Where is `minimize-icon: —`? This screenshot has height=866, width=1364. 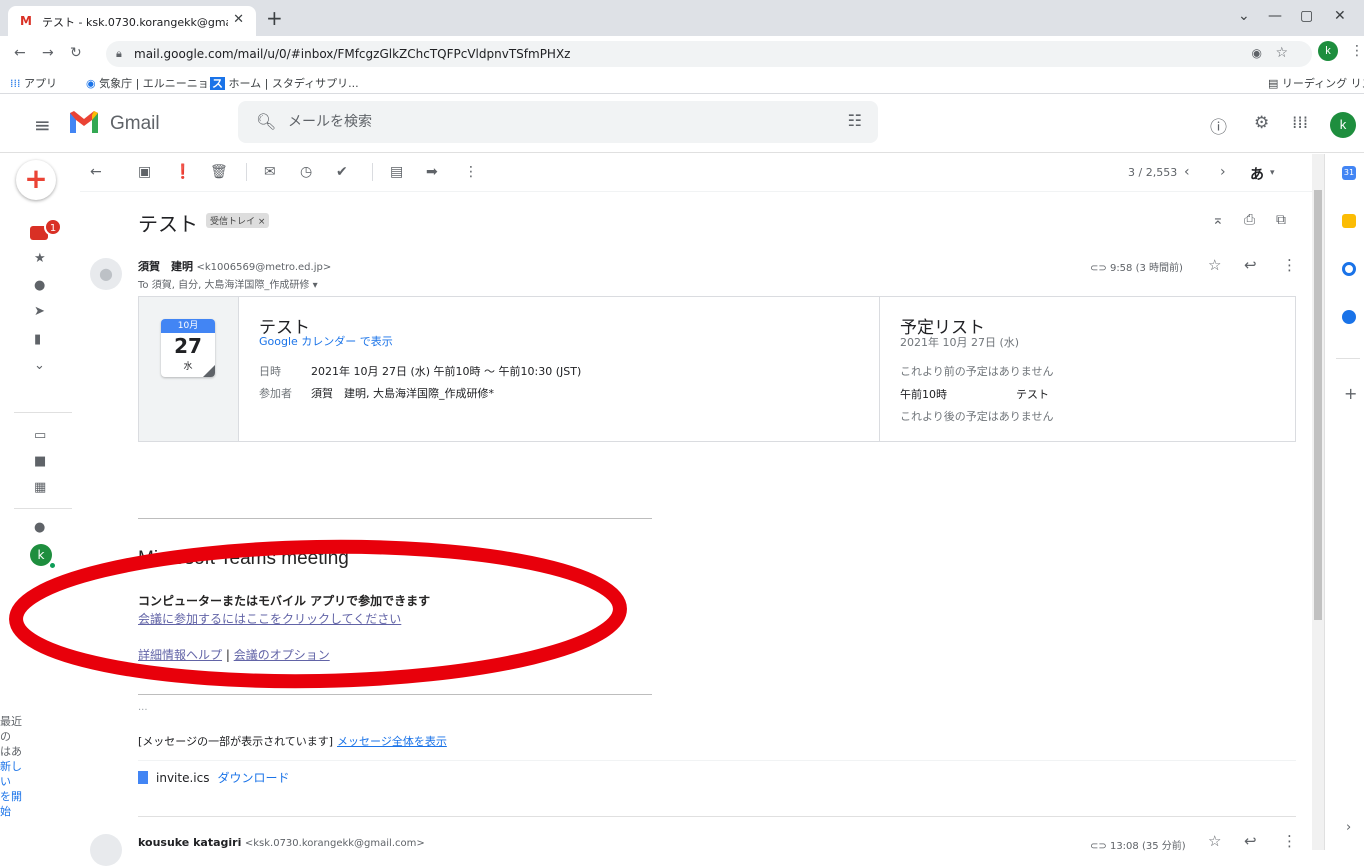
minimize-icon: — is located at coordinates (1275, 16).